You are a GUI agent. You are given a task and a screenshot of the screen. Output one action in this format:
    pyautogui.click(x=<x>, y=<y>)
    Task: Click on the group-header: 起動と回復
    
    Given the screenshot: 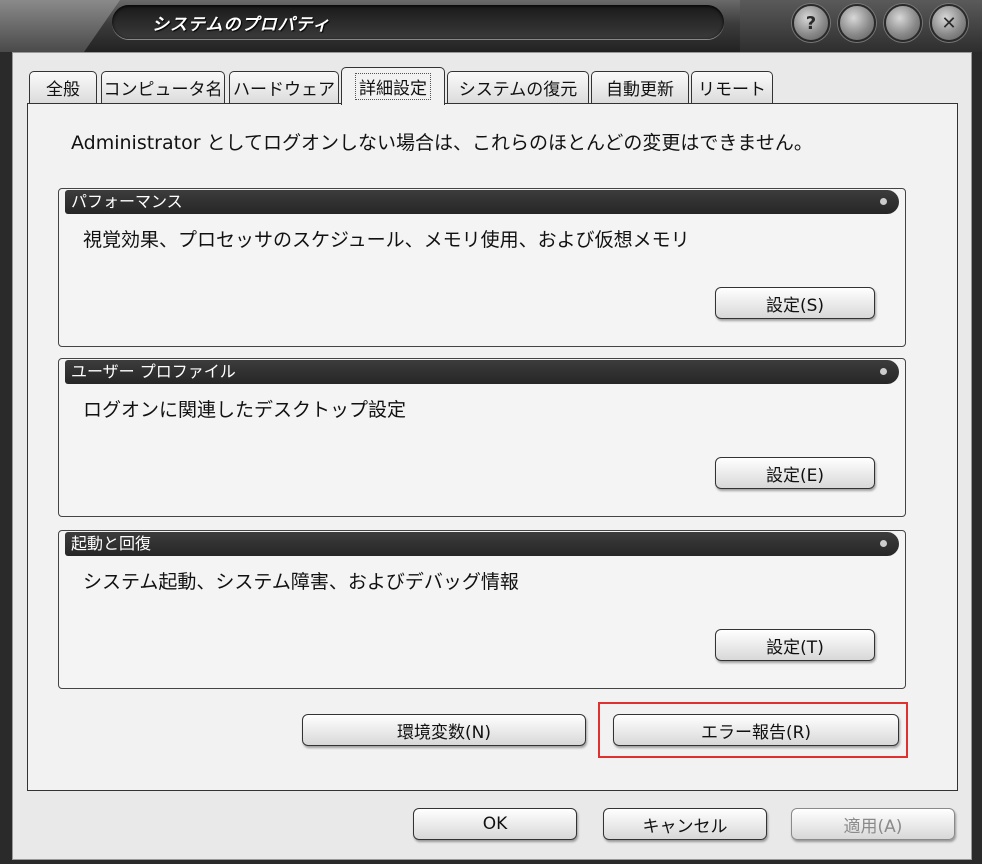 What is the action you would take?
    pyautogui.click(x=482, y=544)
    